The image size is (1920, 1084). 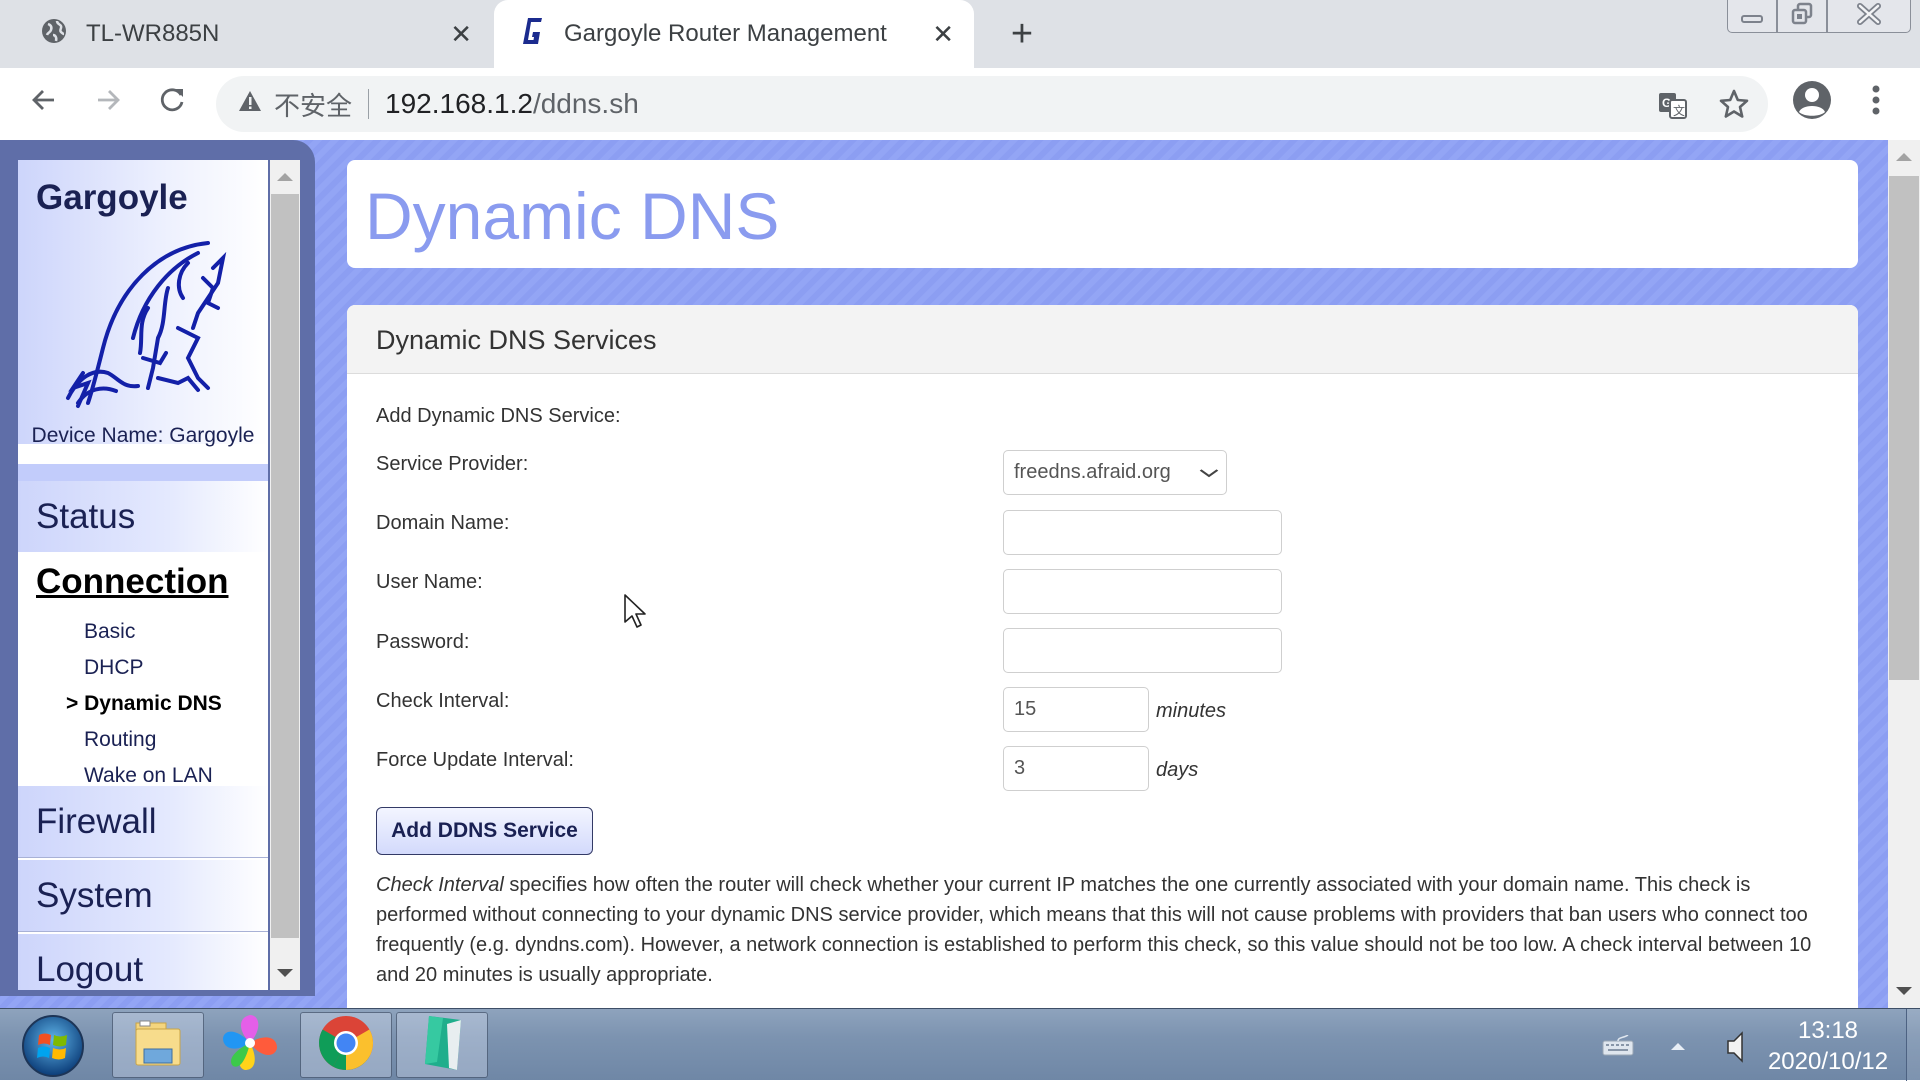 I want to click on page-scrollbar, so click(x=1904, y=574).